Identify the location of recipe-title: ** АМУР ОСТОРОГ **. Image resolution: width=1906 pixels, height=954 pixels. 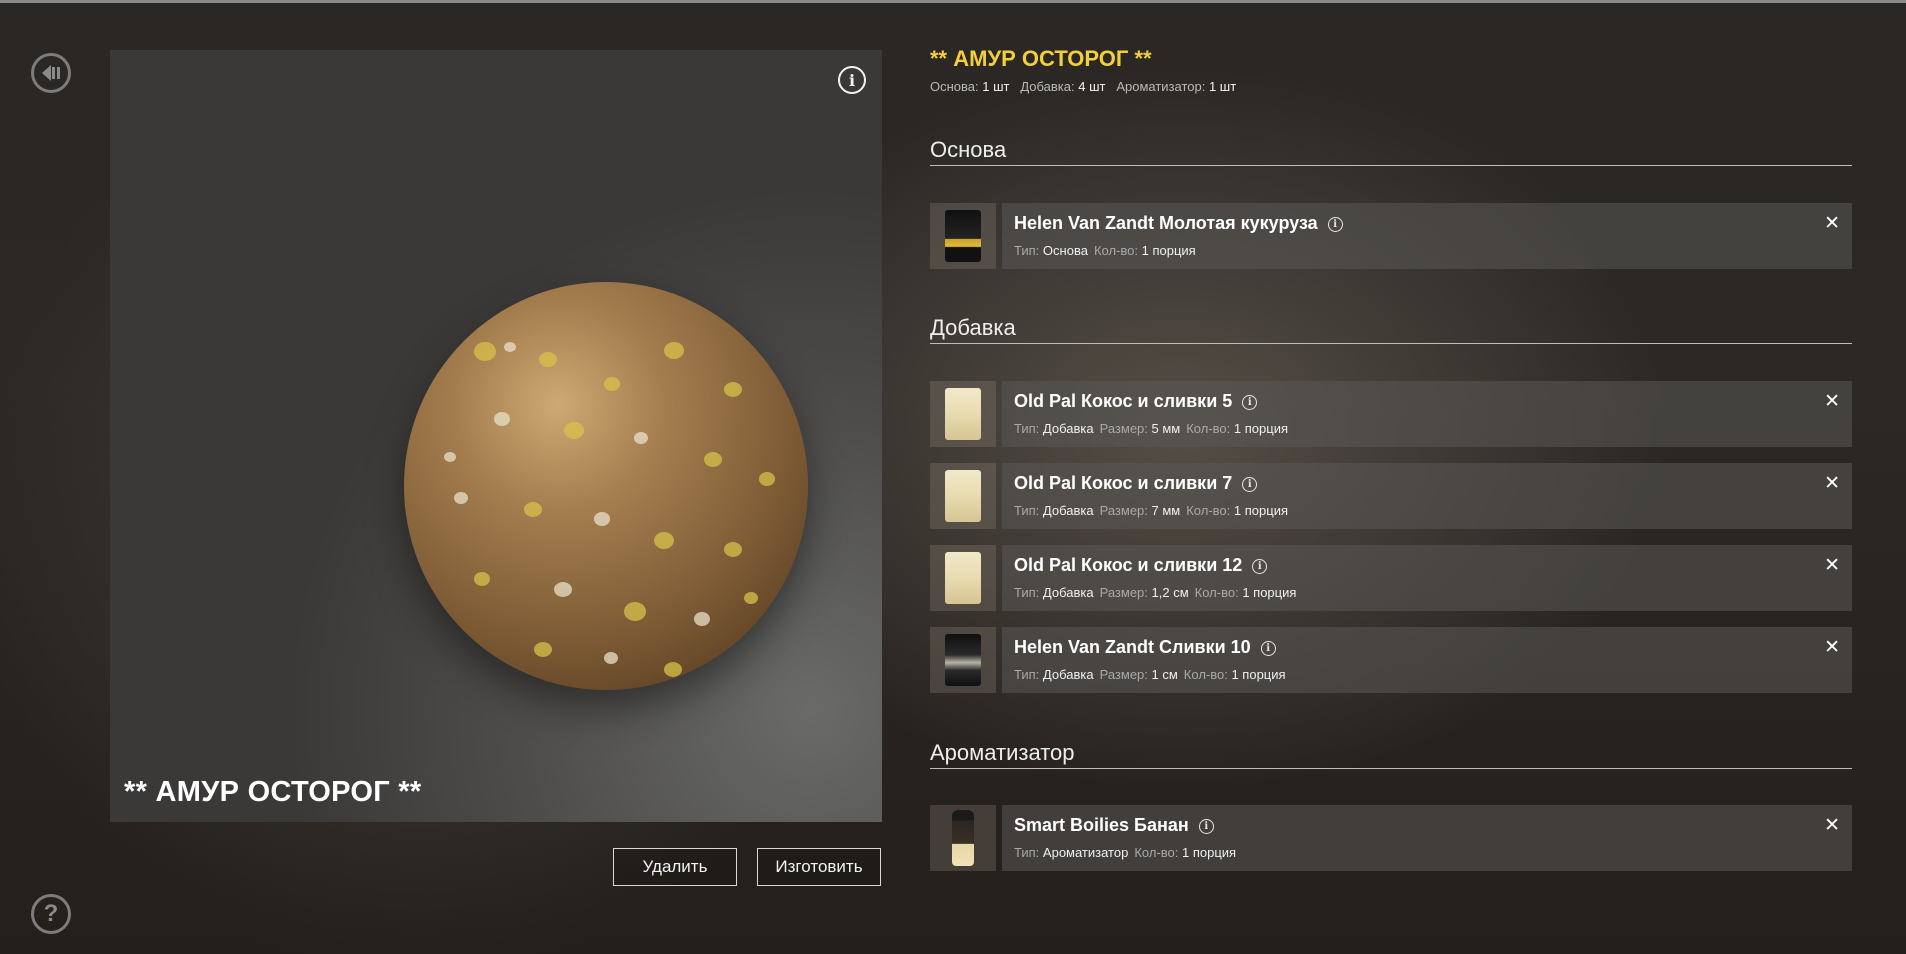
(1041, 58).